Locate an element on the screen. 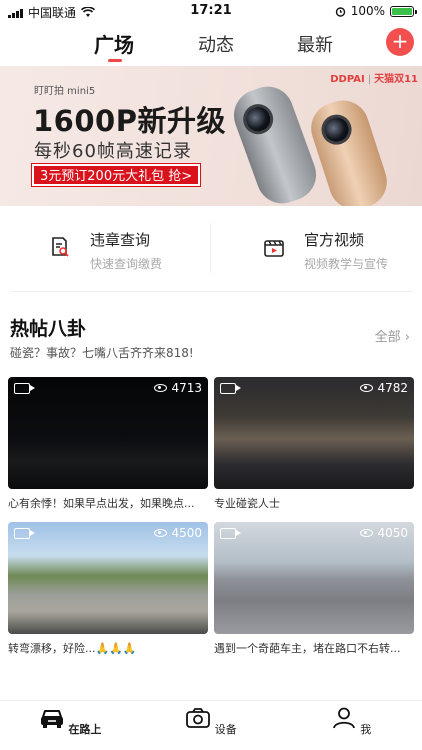  battery-icon is located at coordinates (403, 11).